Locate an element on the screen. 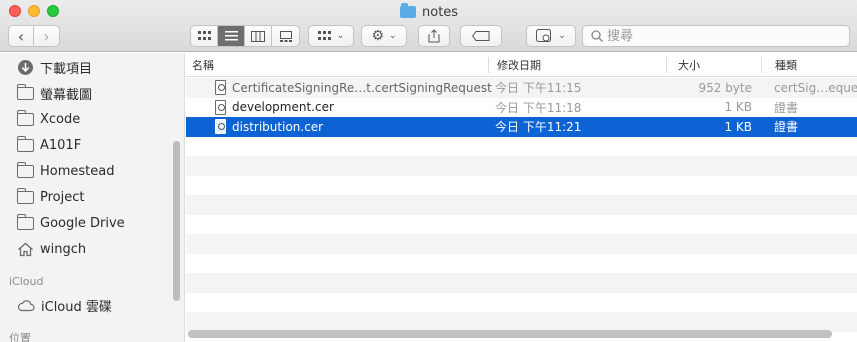  sidebar-item-icloud-drive: iCloud 雲碟 is located at coordinates (64, 305).